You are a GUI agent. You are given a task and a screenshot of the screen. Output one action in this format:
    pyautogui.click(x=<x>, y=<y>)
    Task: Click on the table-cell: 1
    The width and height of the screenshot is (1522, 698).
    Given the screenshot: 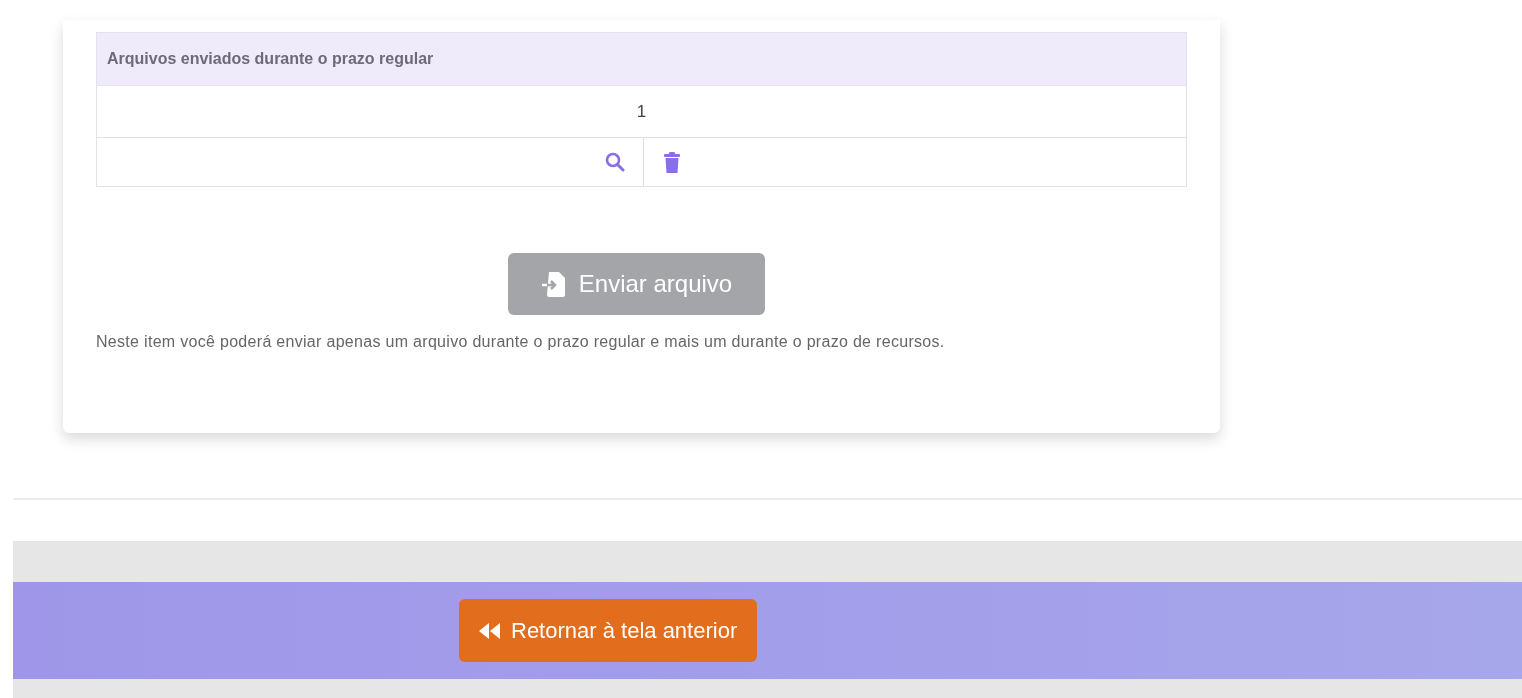 What is the action you would take?
    pyautogui.click(x=641, y=112)
    